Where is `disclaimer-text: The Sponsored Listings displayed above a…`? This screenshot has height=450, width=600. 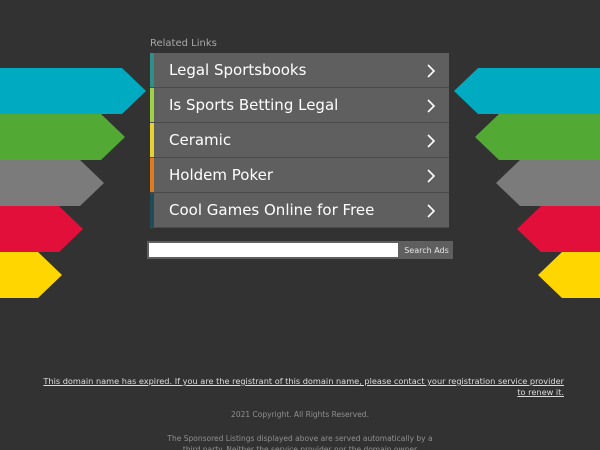
disclaimer-text: The Sponsored Listings displayed above a… is located at coordinates (300, 442).